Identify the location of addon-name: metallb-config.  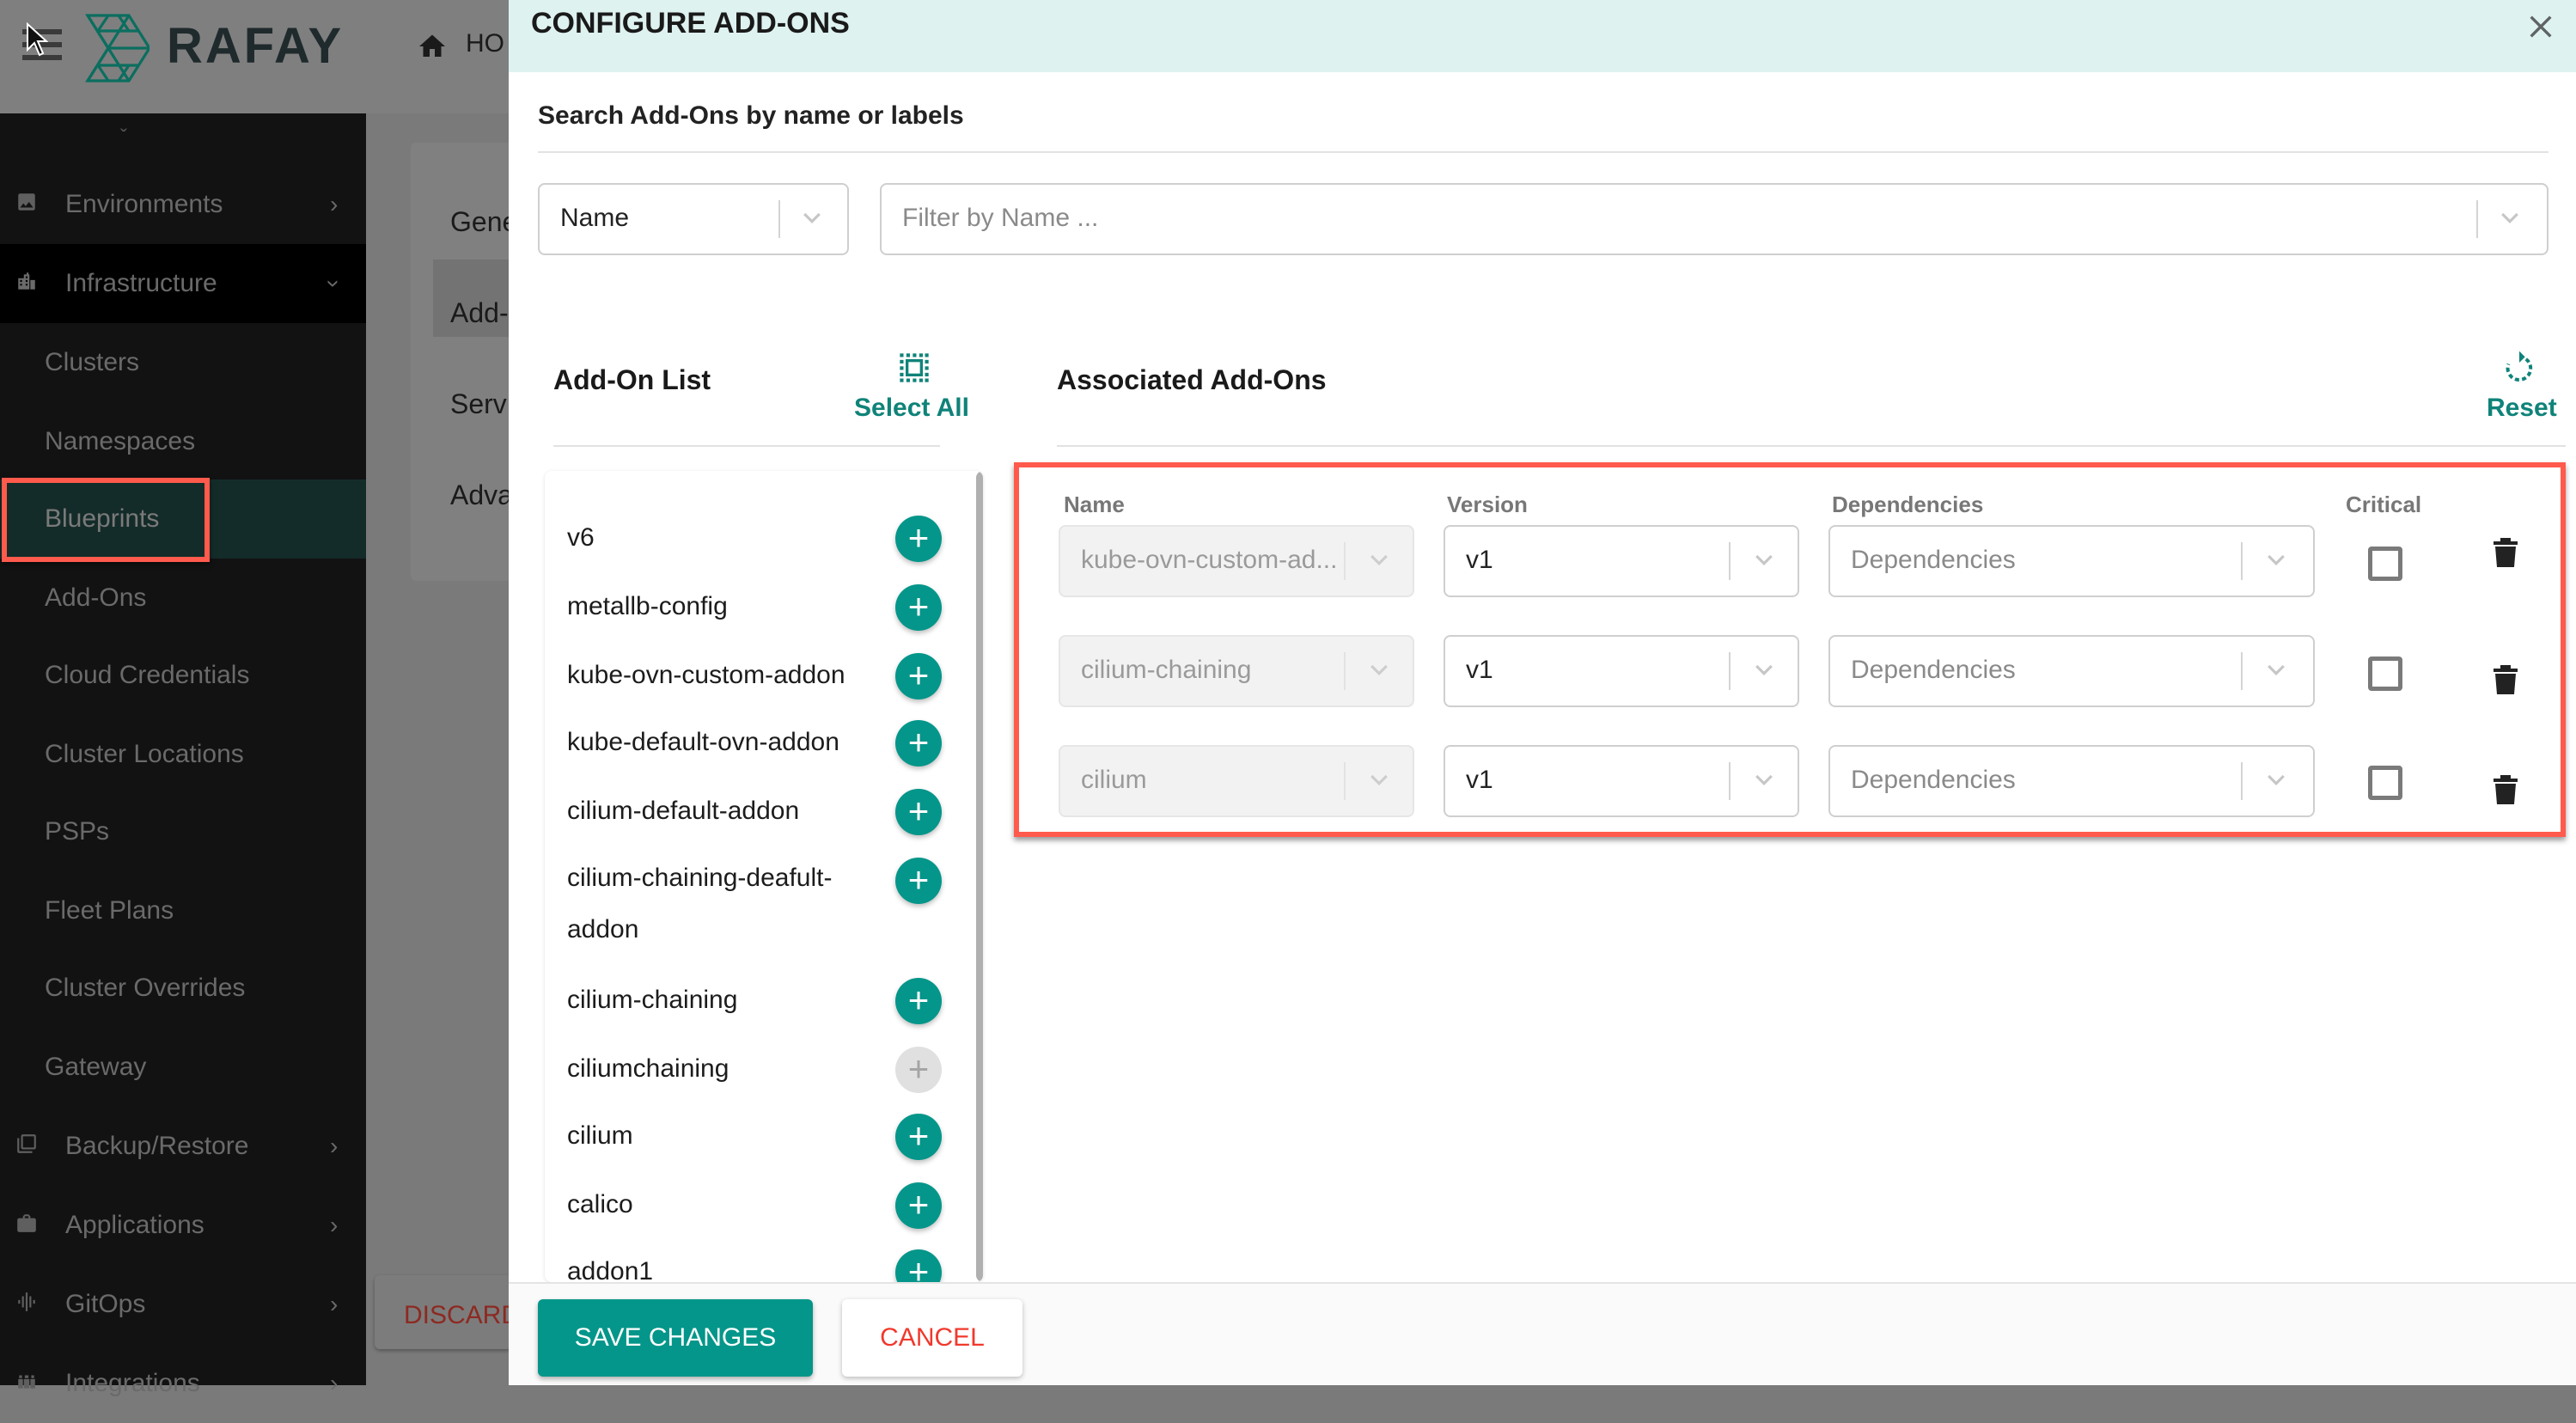
(647, 606).